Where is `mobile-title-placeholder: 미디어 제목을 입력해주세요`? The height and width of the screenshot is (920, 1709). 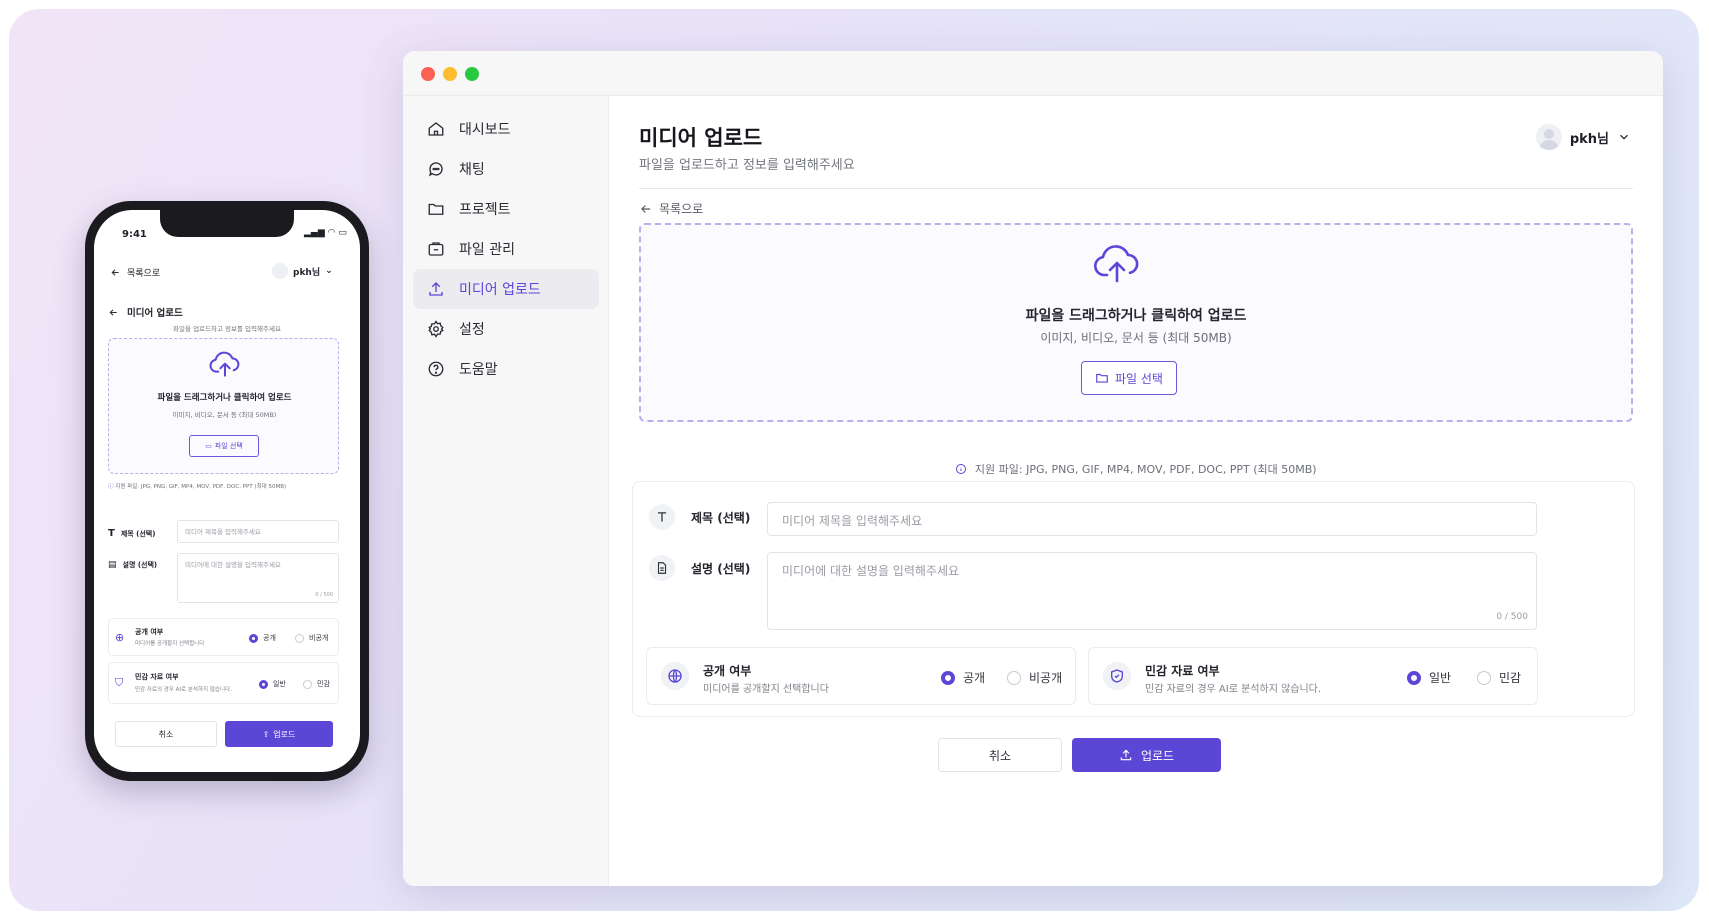
mobile-title-placeholder: 미디어 제목을 입력해주세요 is located at coordinates (223, 532).